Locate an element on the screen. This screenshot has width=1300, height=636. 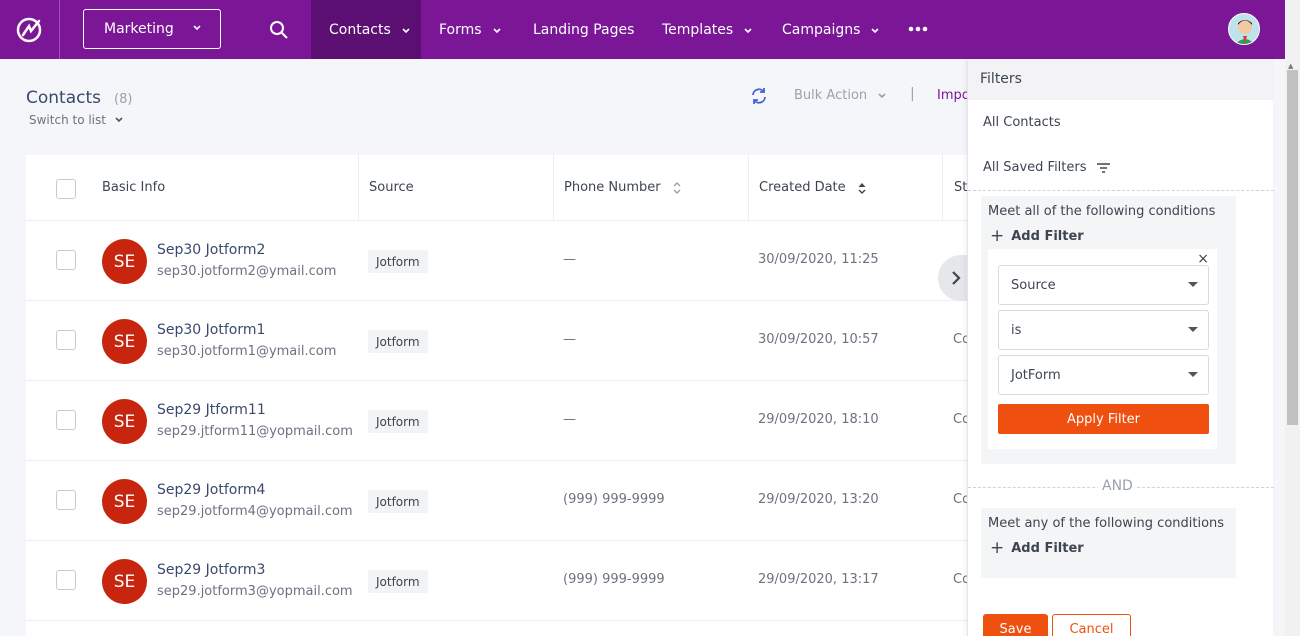
bulk-action-dropdown: Bulk Action is located at coordinates (840, 95).